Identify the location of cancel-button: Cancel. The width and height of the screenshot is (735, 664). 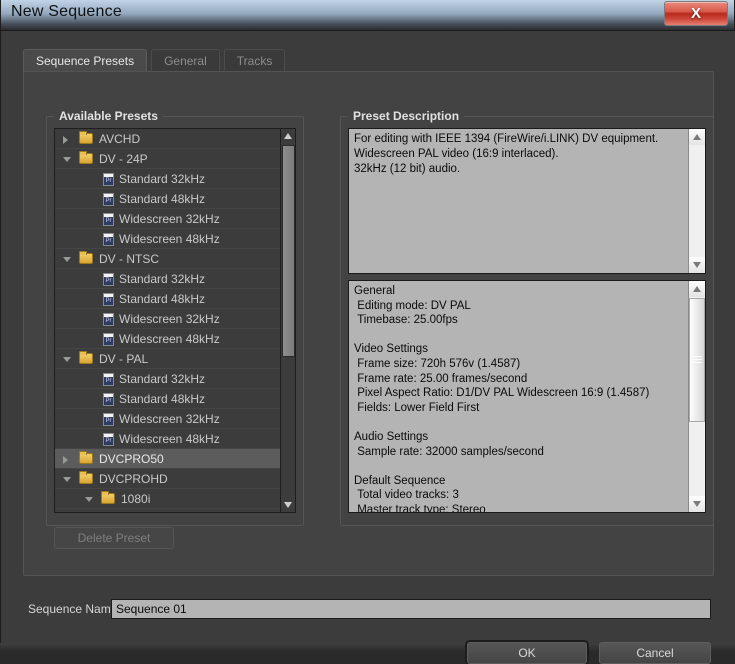
(655, 653).